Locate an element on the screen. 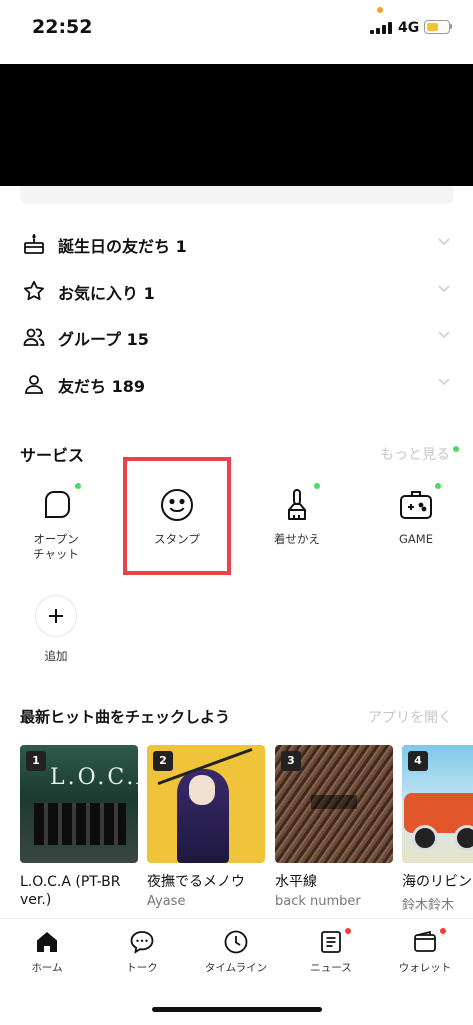 The image size is (473, 1025). artist-name: back number is located at coordinates (318, 901).